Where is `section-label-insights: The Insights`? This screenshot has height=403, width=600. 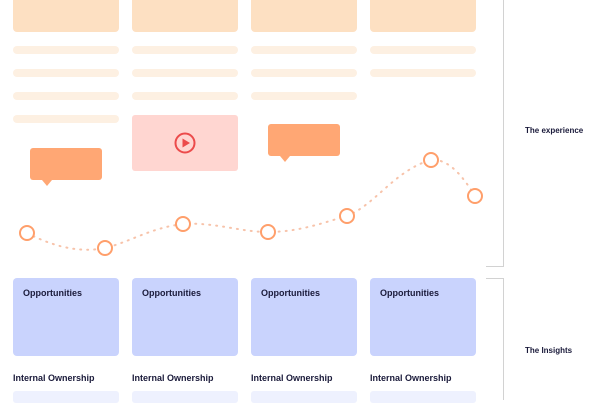
section-label-insights: The Insights is located at coordinates (549, 350).